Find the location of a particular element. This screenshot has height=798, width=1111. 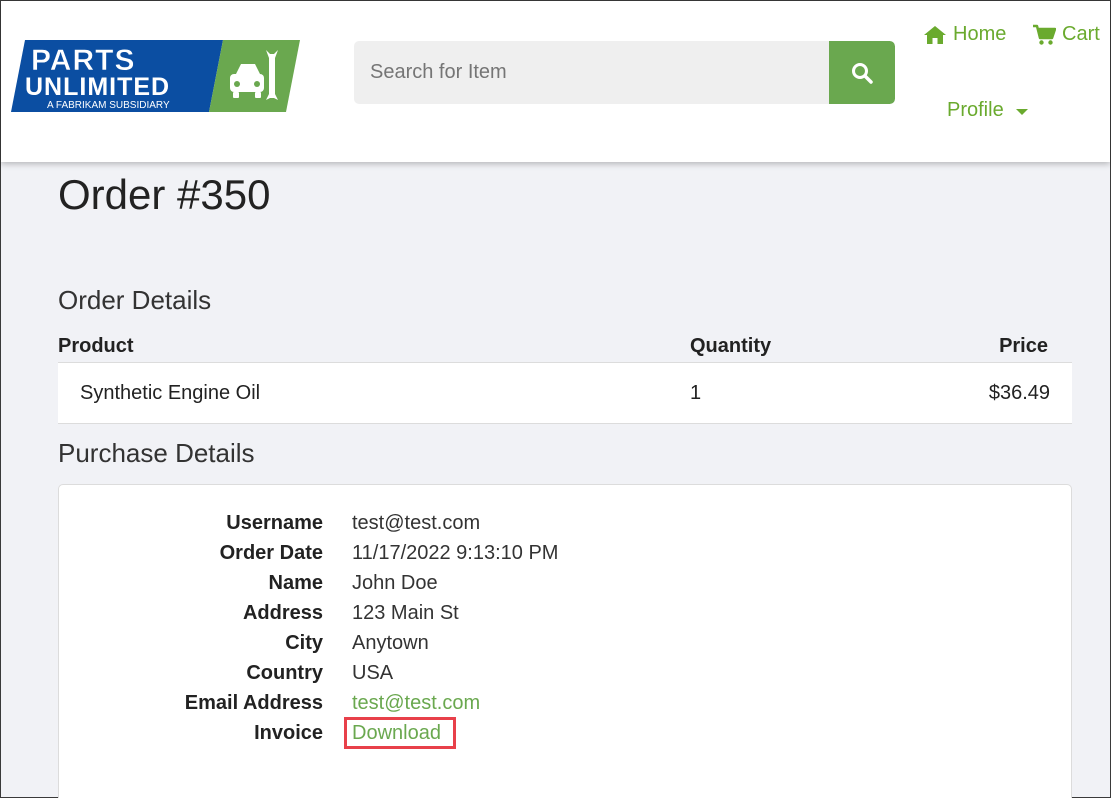

table-row: Synthetic Engine Oil 1 $36.49 is located at coordinates (565, 393).